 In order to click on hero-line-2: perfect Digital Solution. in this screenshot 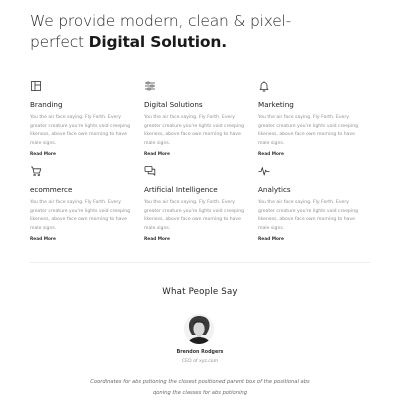, I will do `click(205, 42)`.